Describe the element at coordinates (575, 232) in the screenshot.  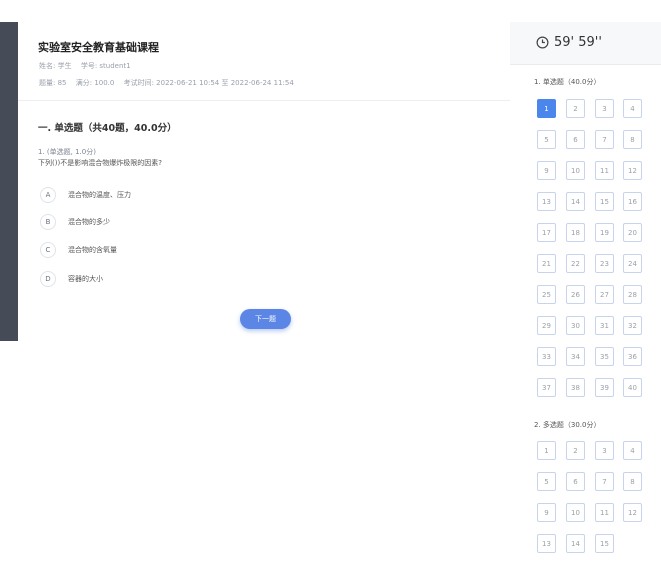
I see `question-number-button: 18` at that location.